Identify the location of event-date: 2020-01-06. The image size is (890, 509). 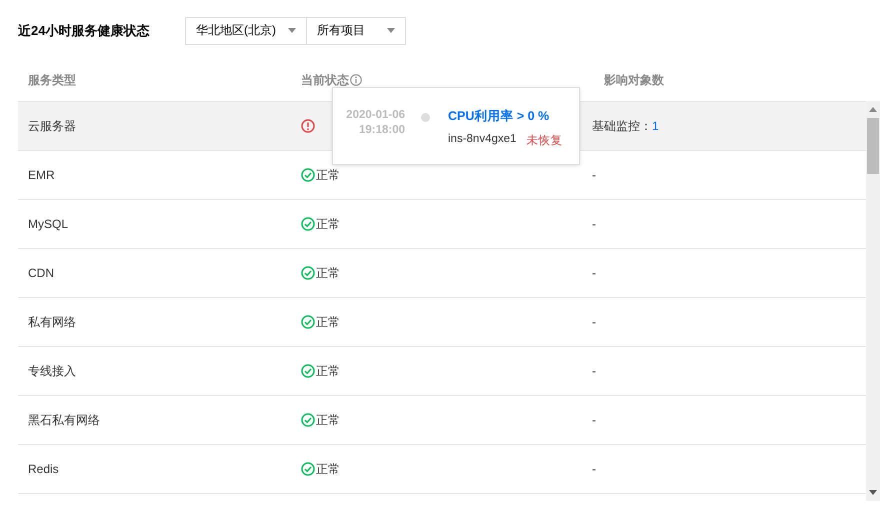
(375, 115).